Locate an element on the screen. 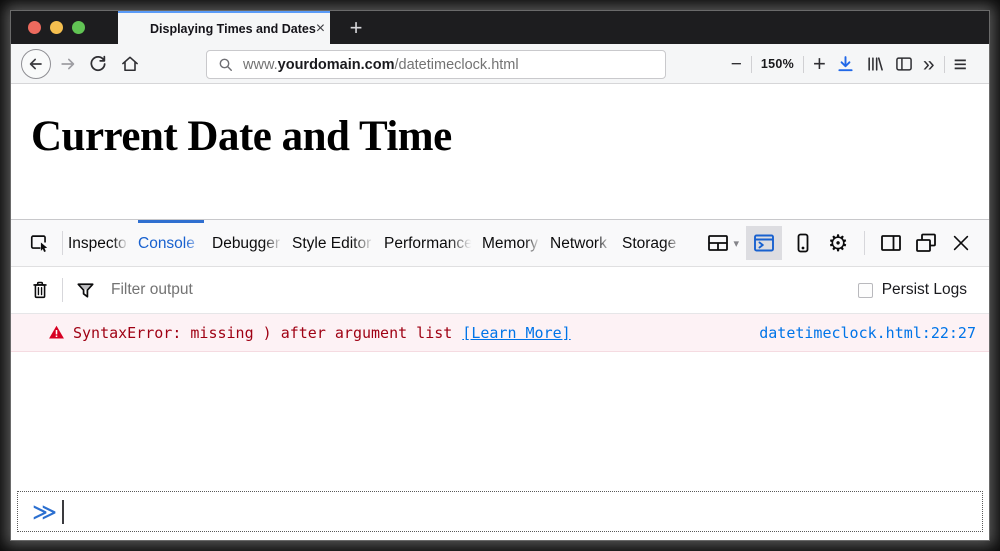  element-picker-button is located at coordinates (40, 243).